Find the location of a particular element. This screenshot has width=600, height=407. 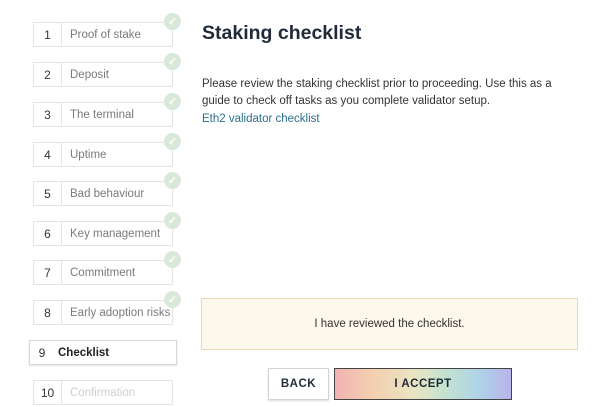

step-checklist: 9 Checklist is located at coordinates (103, 352).